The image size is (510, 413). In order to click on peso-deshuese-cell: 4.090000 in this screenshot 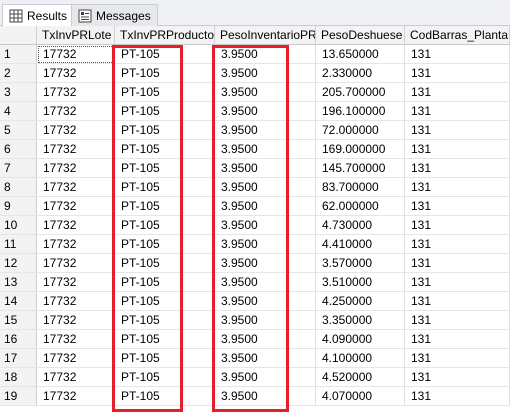, I will do `click(360, 339)`.